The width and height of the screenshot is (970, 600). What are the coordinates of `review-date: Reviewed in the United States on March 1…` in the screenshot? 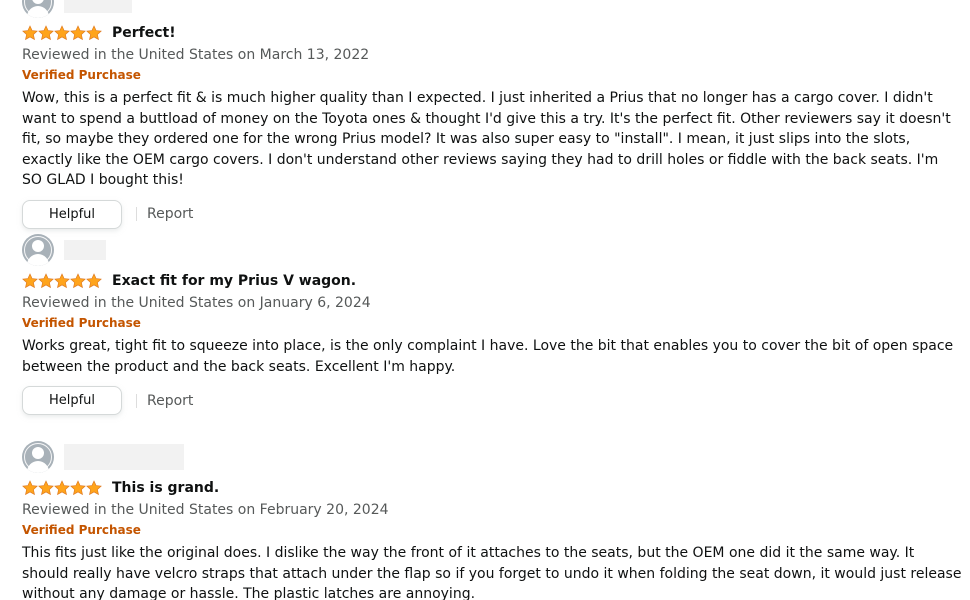 It's located at (196, 55).